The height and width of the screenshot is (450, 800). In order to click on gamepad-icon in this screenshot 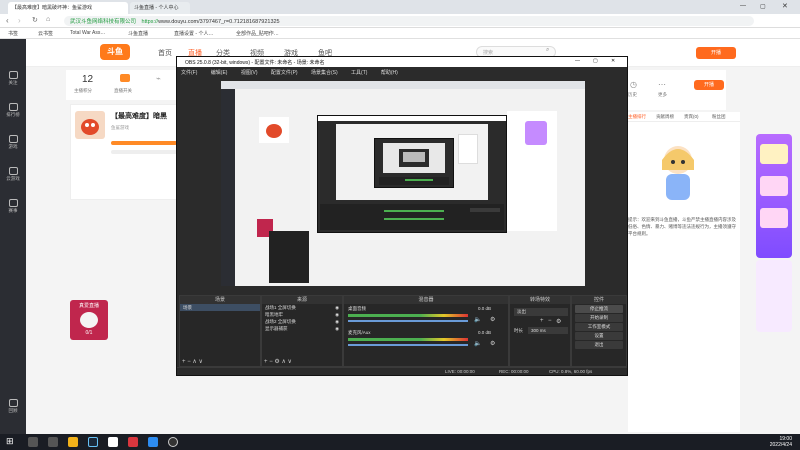, I will do `click(13, 139)`.